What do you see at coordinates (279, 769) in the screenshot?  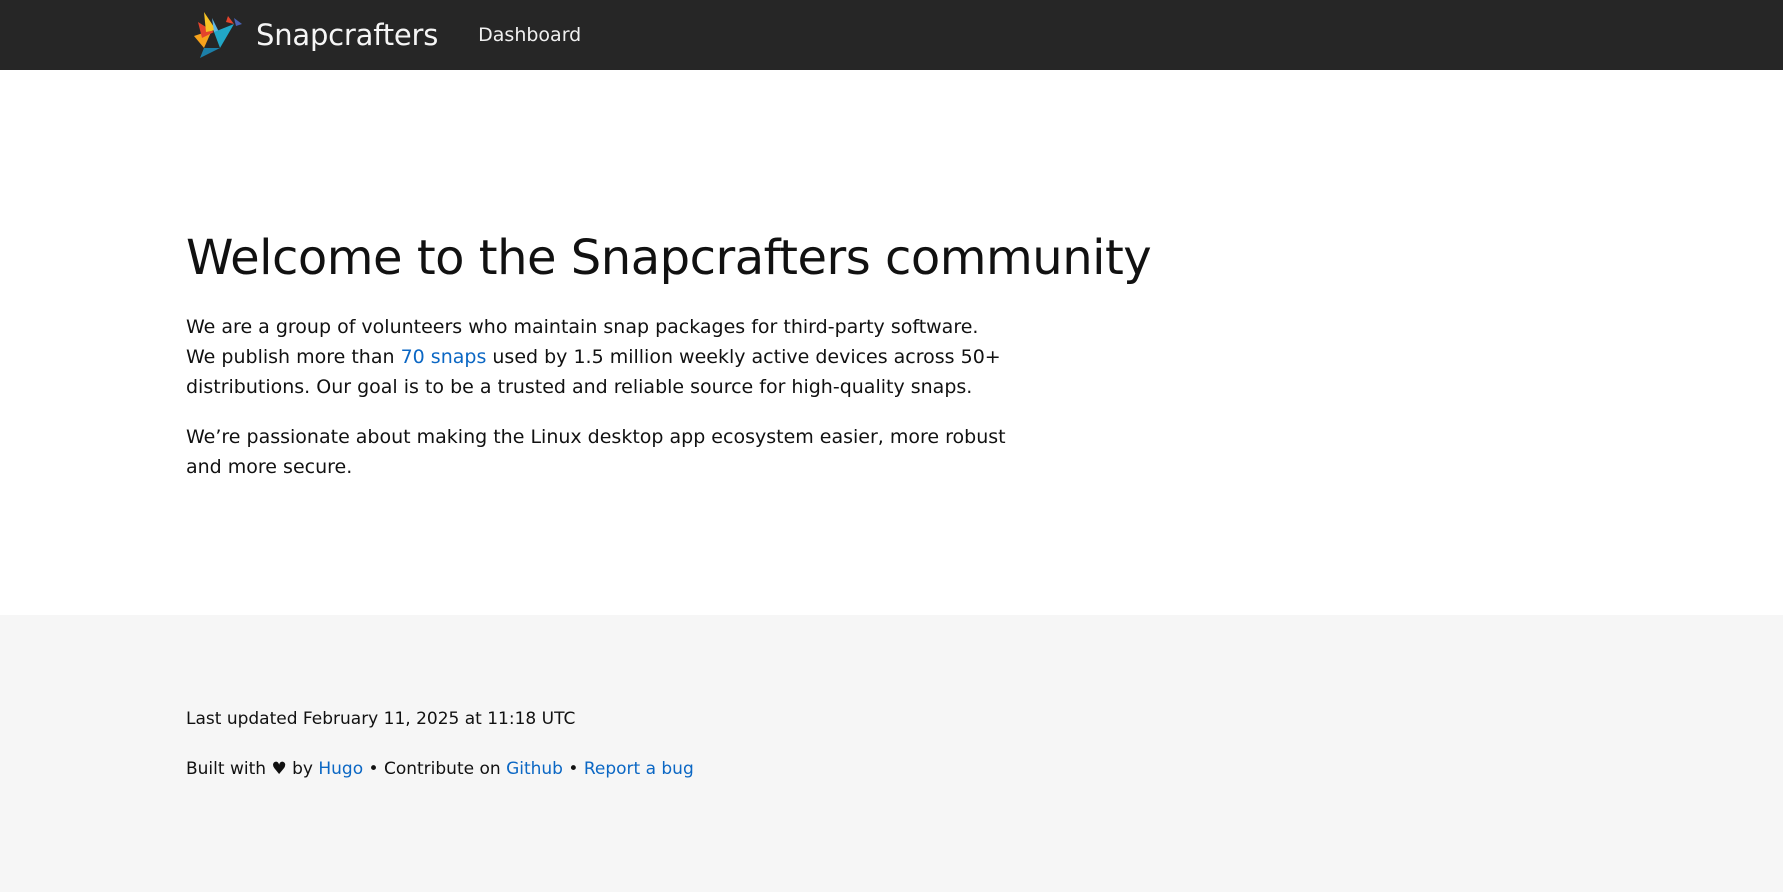 I see `heart-icon: ♥` at bounding box center [279, 769].